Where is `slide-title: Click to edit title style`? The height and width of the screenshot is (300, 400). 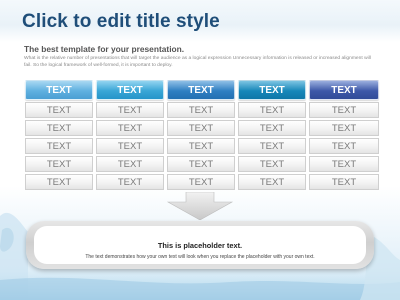
slide-title: Click to edit title style is located at coordinates (121, 22).